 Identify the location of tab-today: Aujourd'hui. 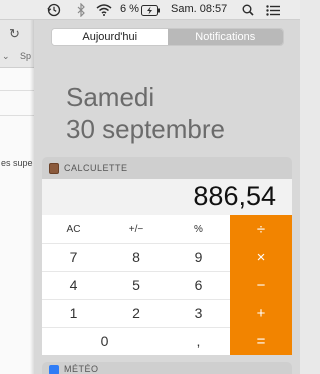
(110, 37).